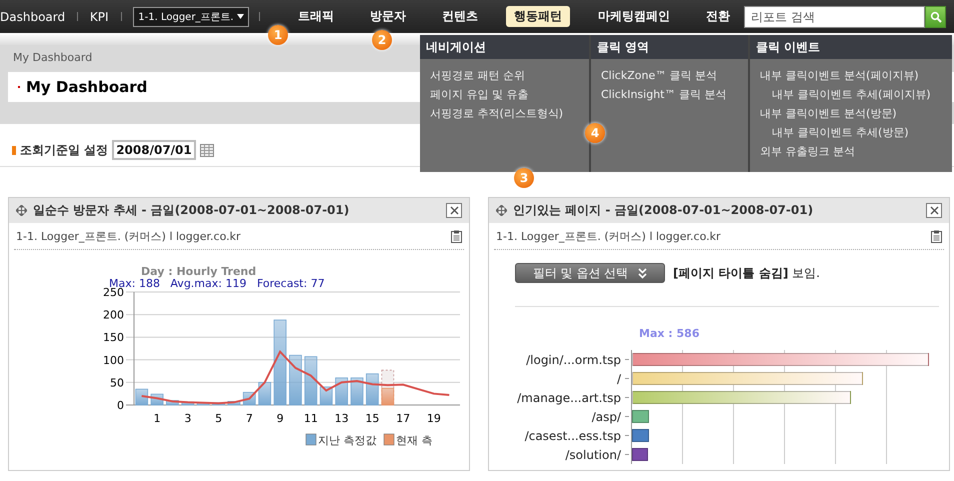 This screenshot has width=954, height=481. Describe the element at coordinates (113, 360) in the screenshot. I see `axis-label: 100` at that location.